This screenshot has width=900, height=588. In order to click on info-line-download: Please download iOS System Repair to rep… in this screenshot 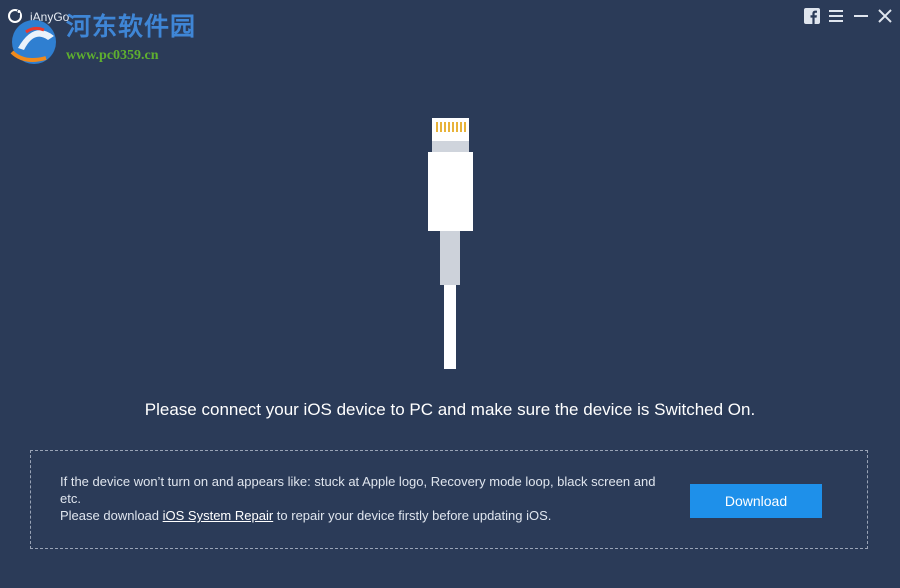, I will do `click(360, 515)`.